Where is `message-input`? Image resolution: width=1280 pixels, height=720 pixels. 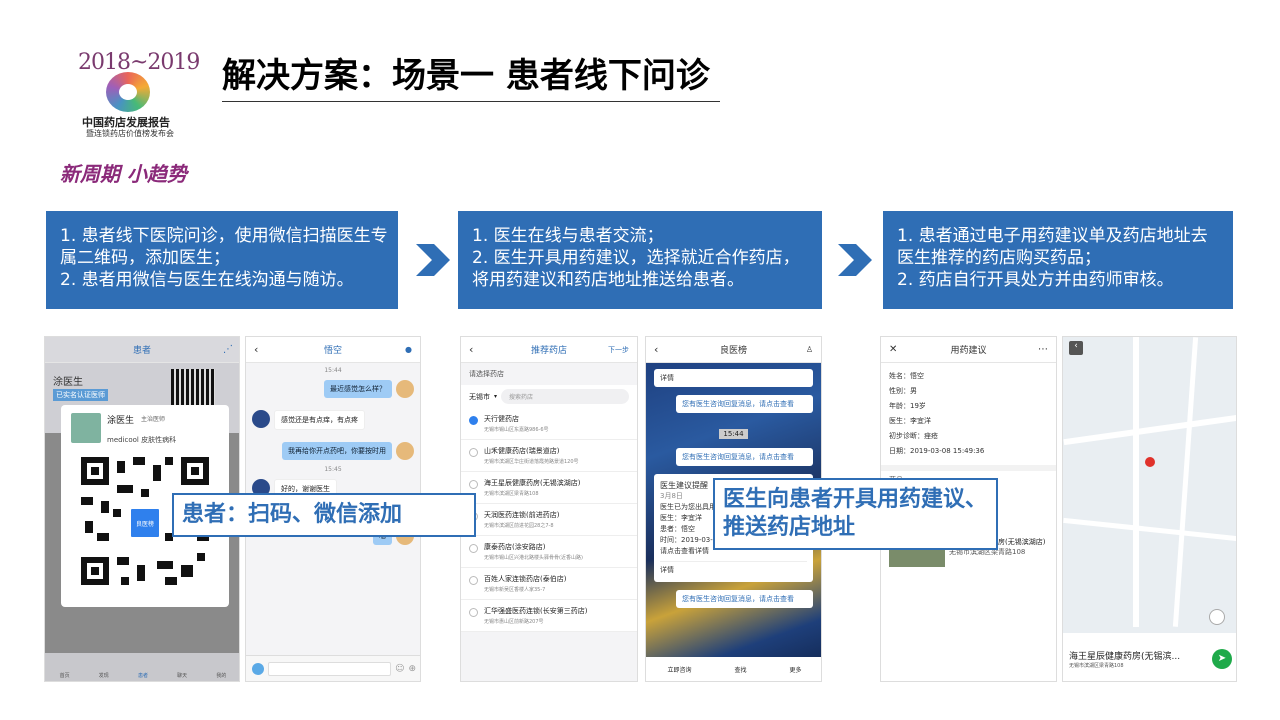 message-input is located at coordinates (330, 668).